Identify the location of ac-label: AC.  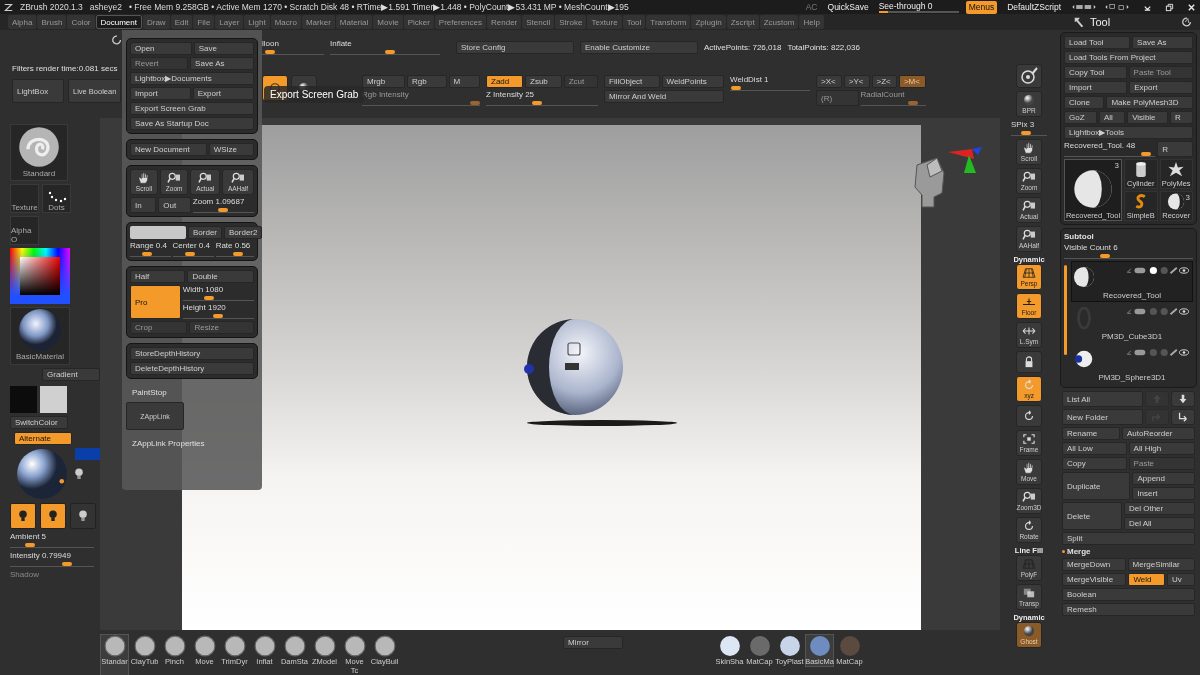
(811, 7).